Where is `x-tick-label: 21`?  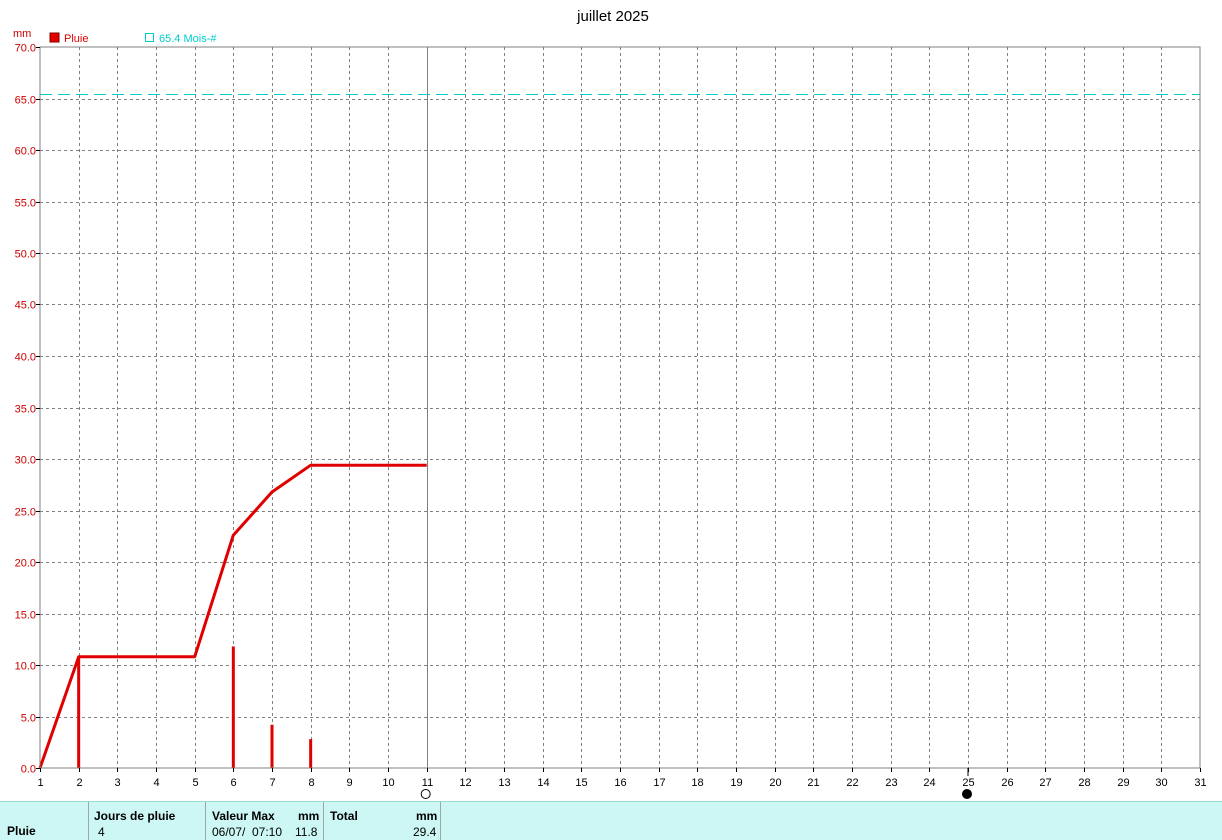
x-tick-label: 21 is located at coordinates (813, 783).